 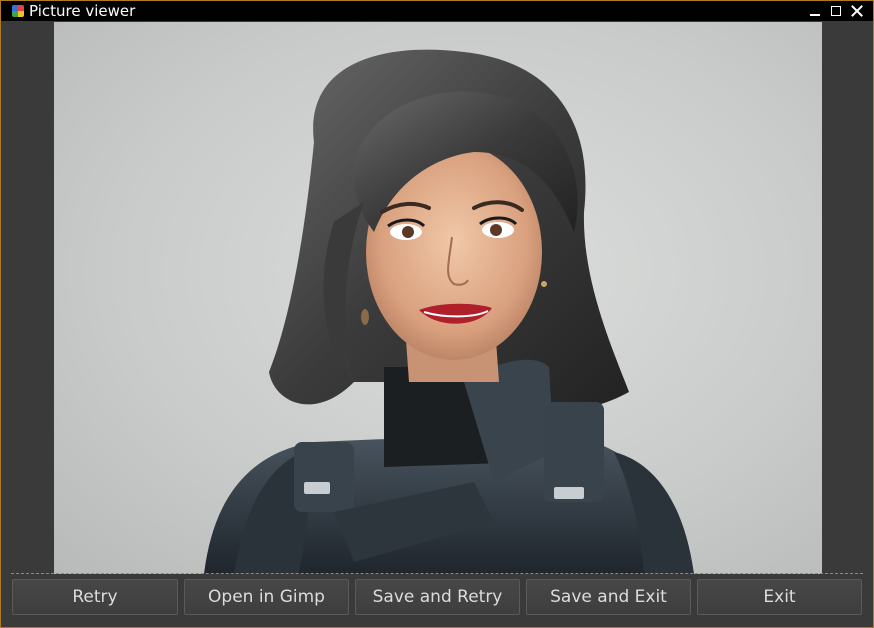 What do you see at coordinates (437, 11) in the screenshot?
I see `title-bar: Picture viewer` at bounding box center [437, 11].